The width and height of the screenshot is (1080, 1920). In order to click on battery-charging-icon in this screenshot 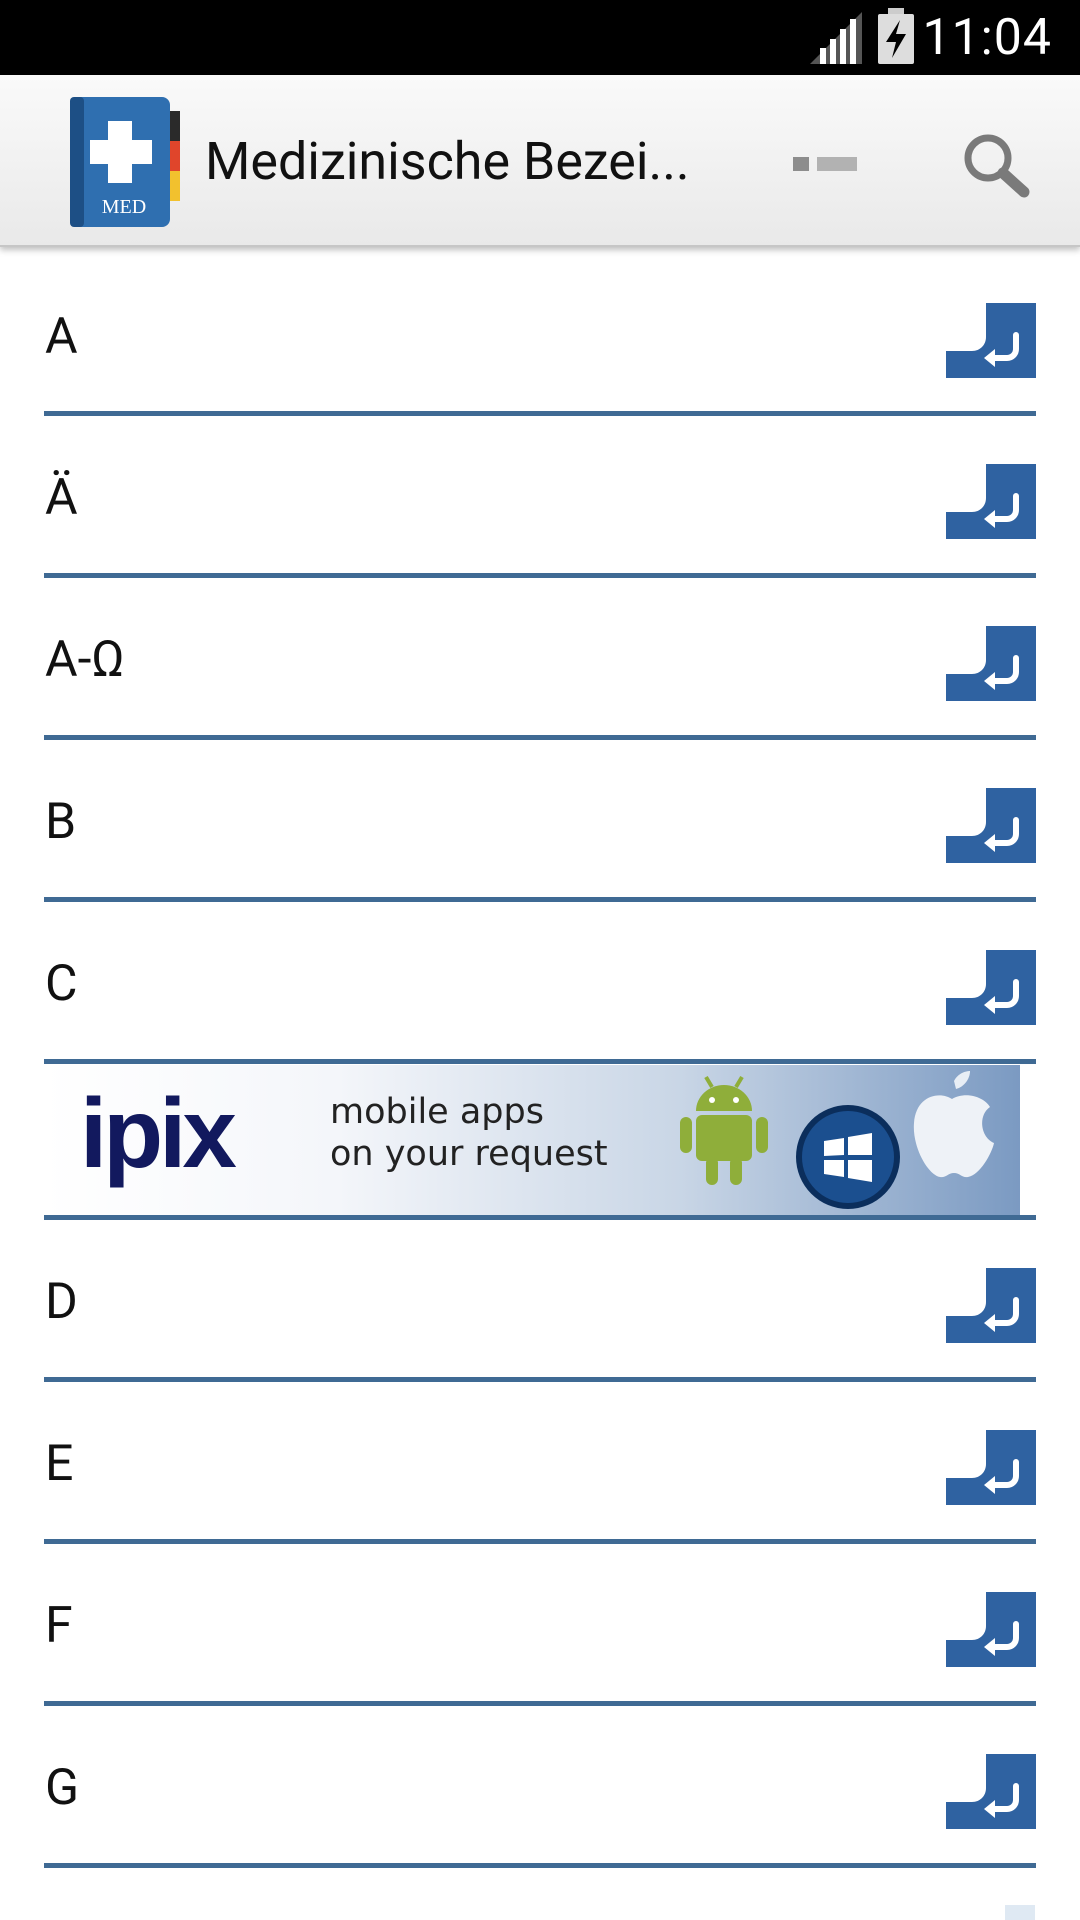, I will do `click(896, 36)`.